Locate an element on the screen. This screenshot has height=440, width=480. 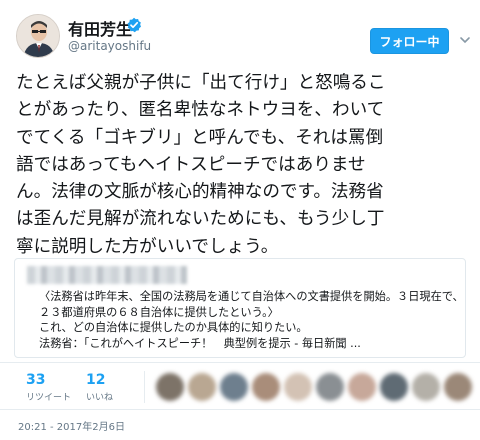
tweet-text-line: たとえば父親が子供に「出て行け」と怒鳴るこ is located at coordinates (201, 83).